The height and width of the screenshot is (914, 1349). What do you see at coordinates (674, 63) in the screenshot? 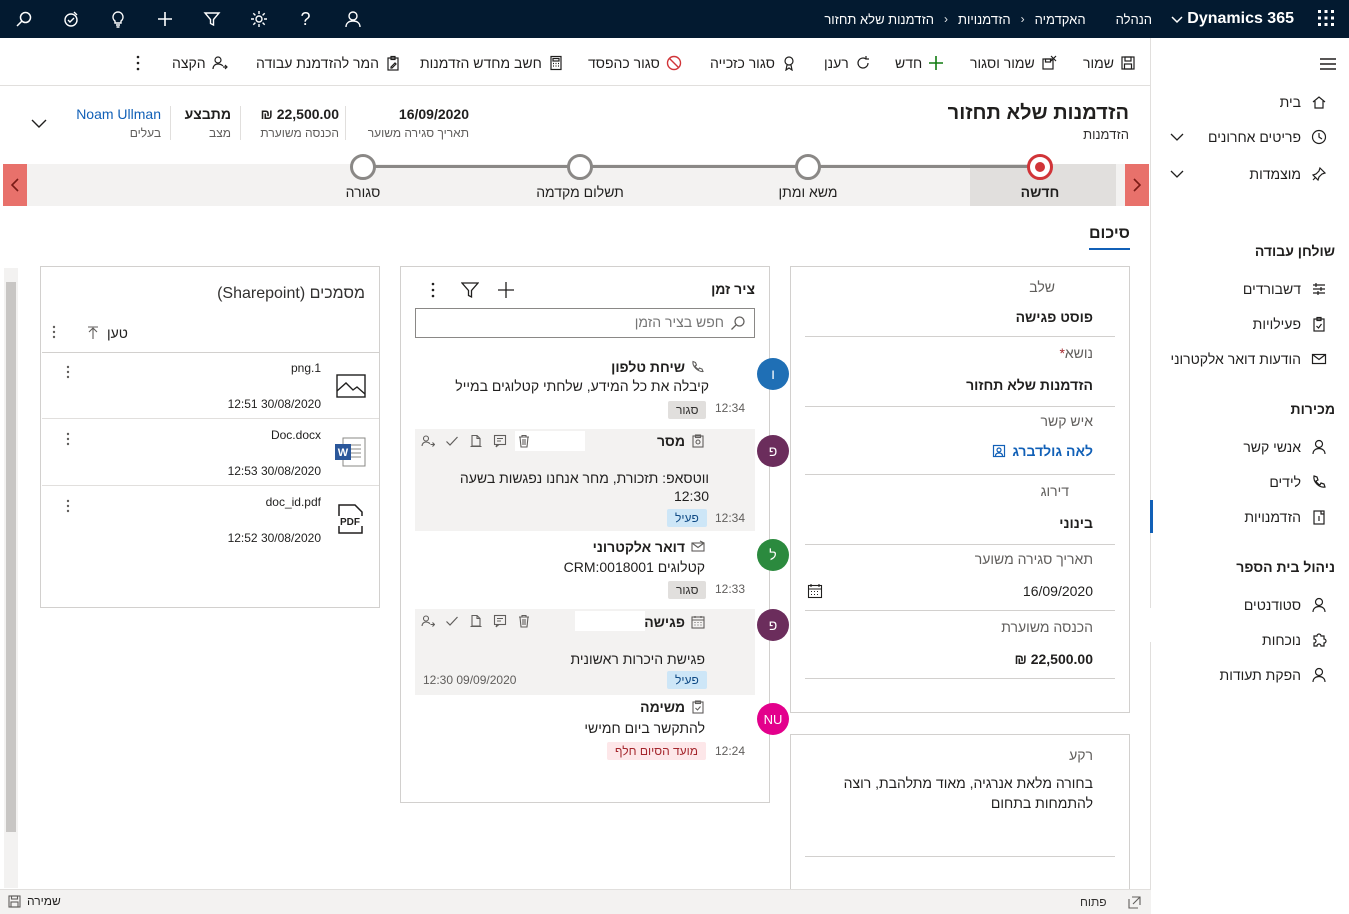
I see `prohibited-icon` at bounding box center [674, 63].